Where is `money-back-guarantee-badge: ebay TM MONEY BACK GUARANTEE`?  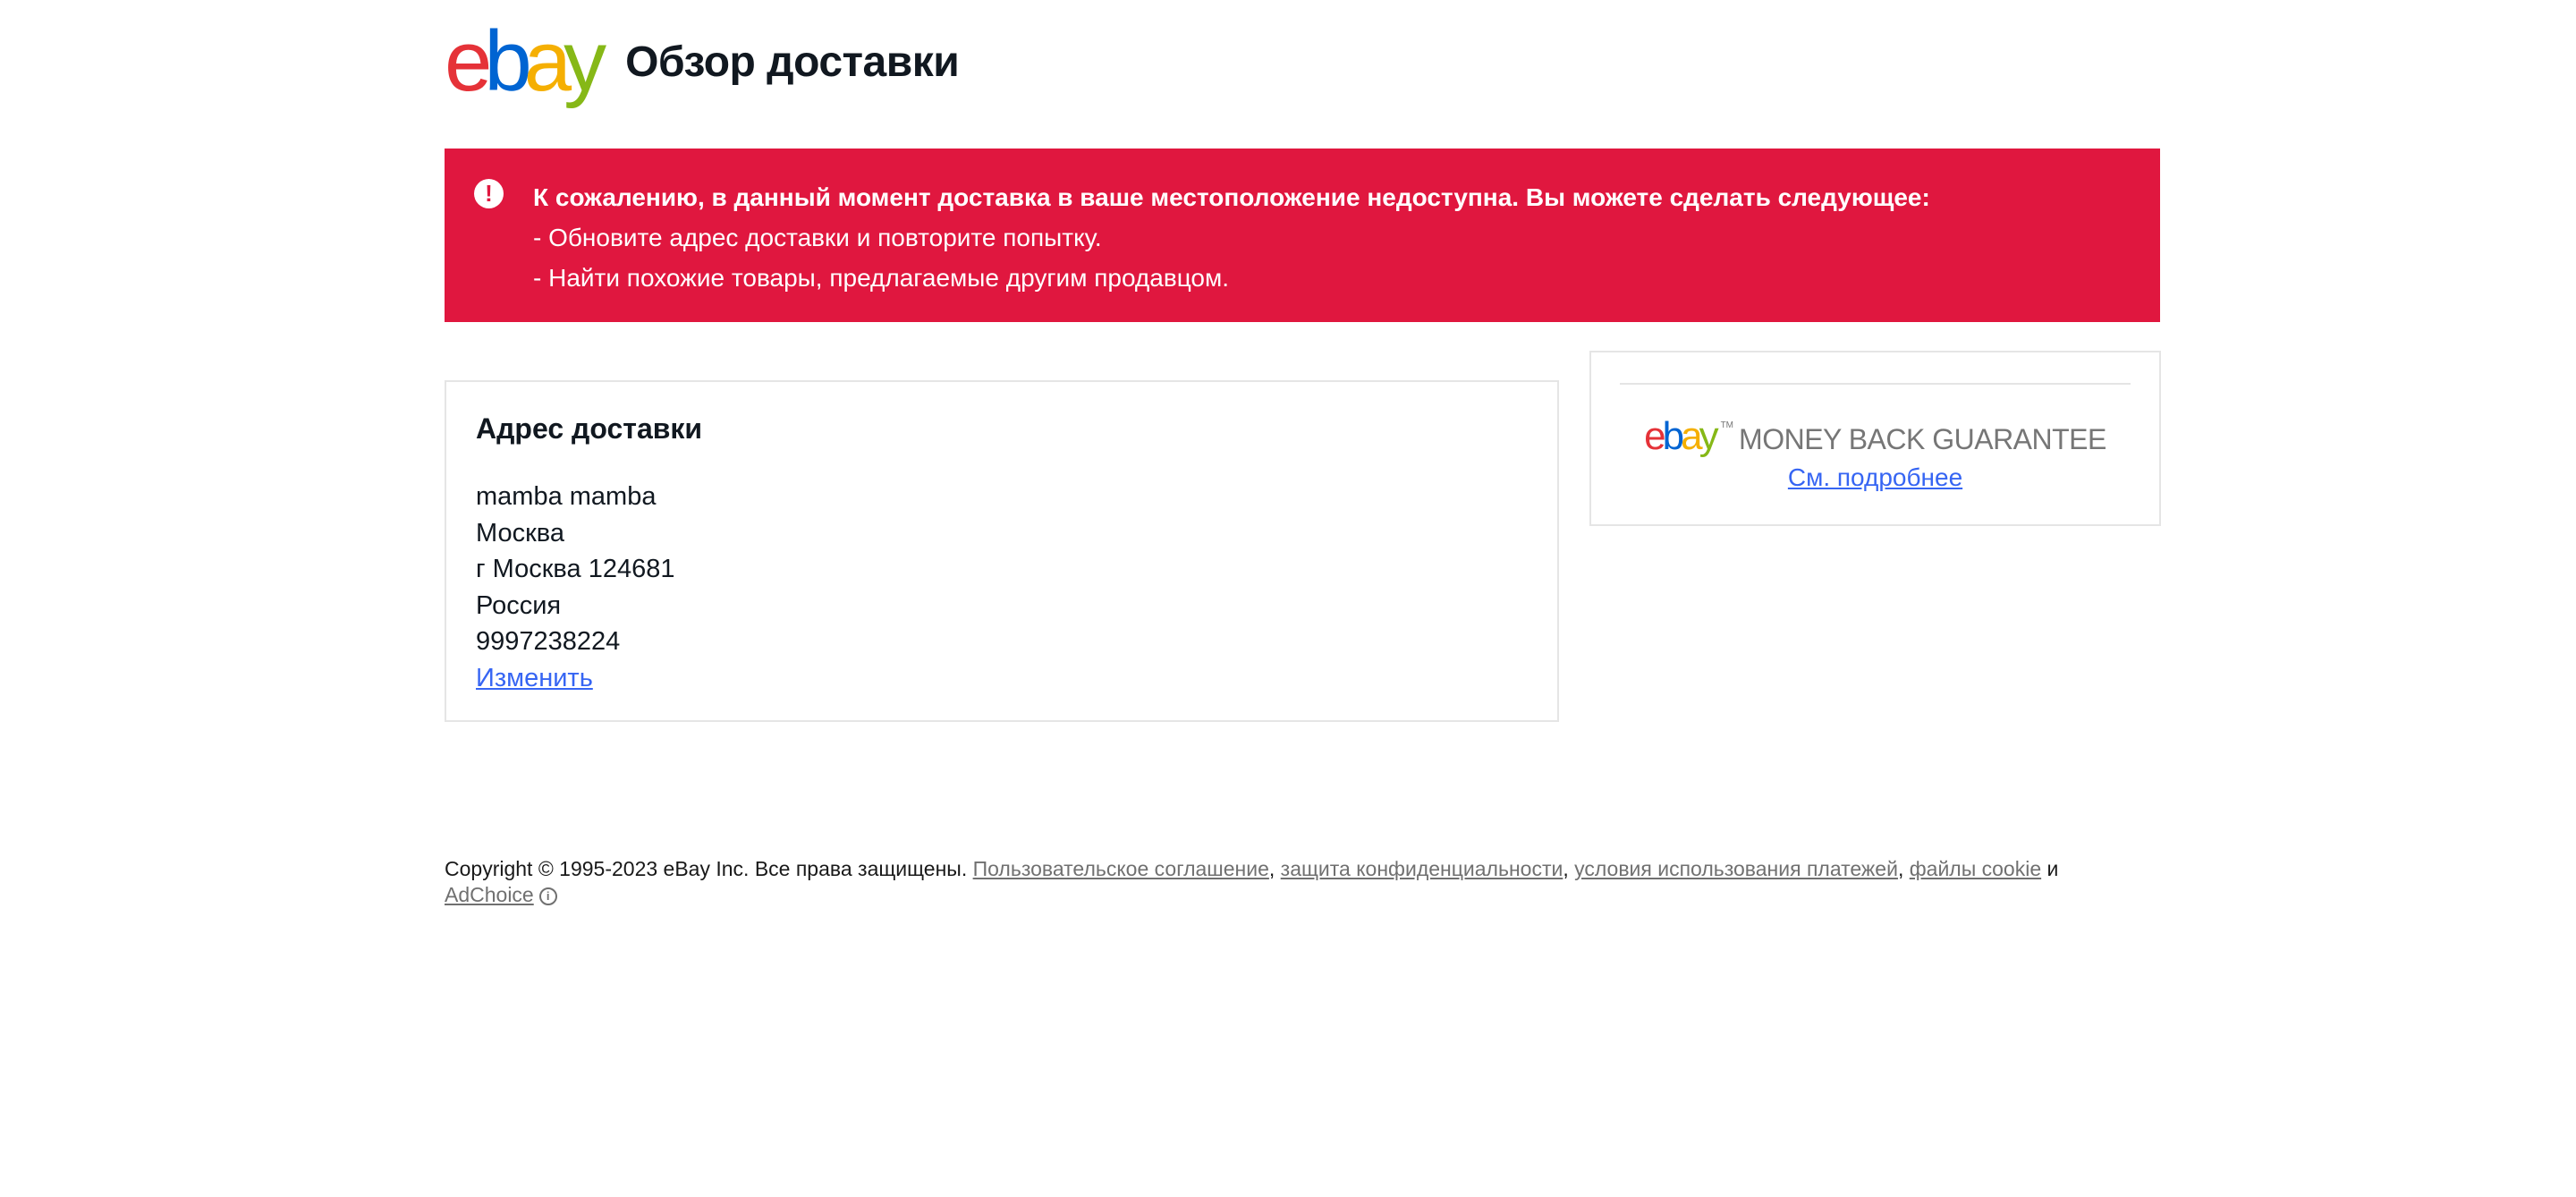
money-back-guarantee-badge: ebay TM MONEY BACK GUARANTEE is located at coordinates (1875, 436).